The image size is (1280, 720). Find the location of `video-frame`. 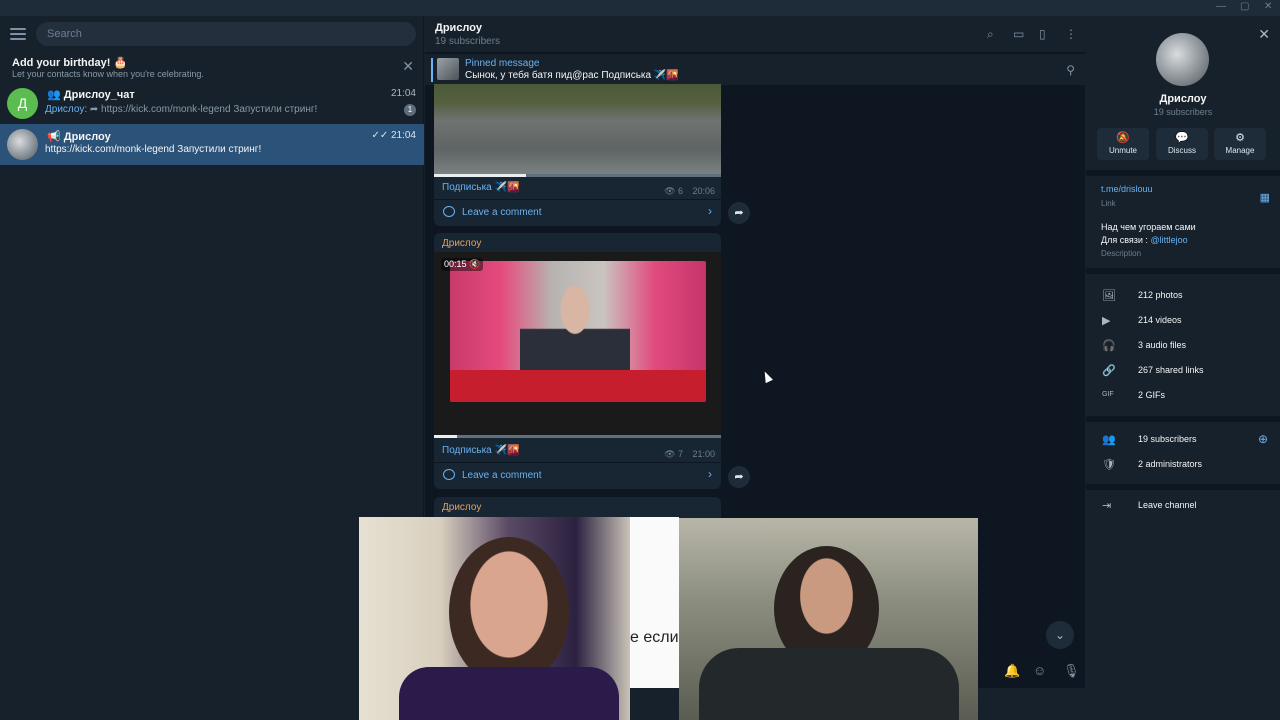

video-frame is located at coordinates (578, 331).